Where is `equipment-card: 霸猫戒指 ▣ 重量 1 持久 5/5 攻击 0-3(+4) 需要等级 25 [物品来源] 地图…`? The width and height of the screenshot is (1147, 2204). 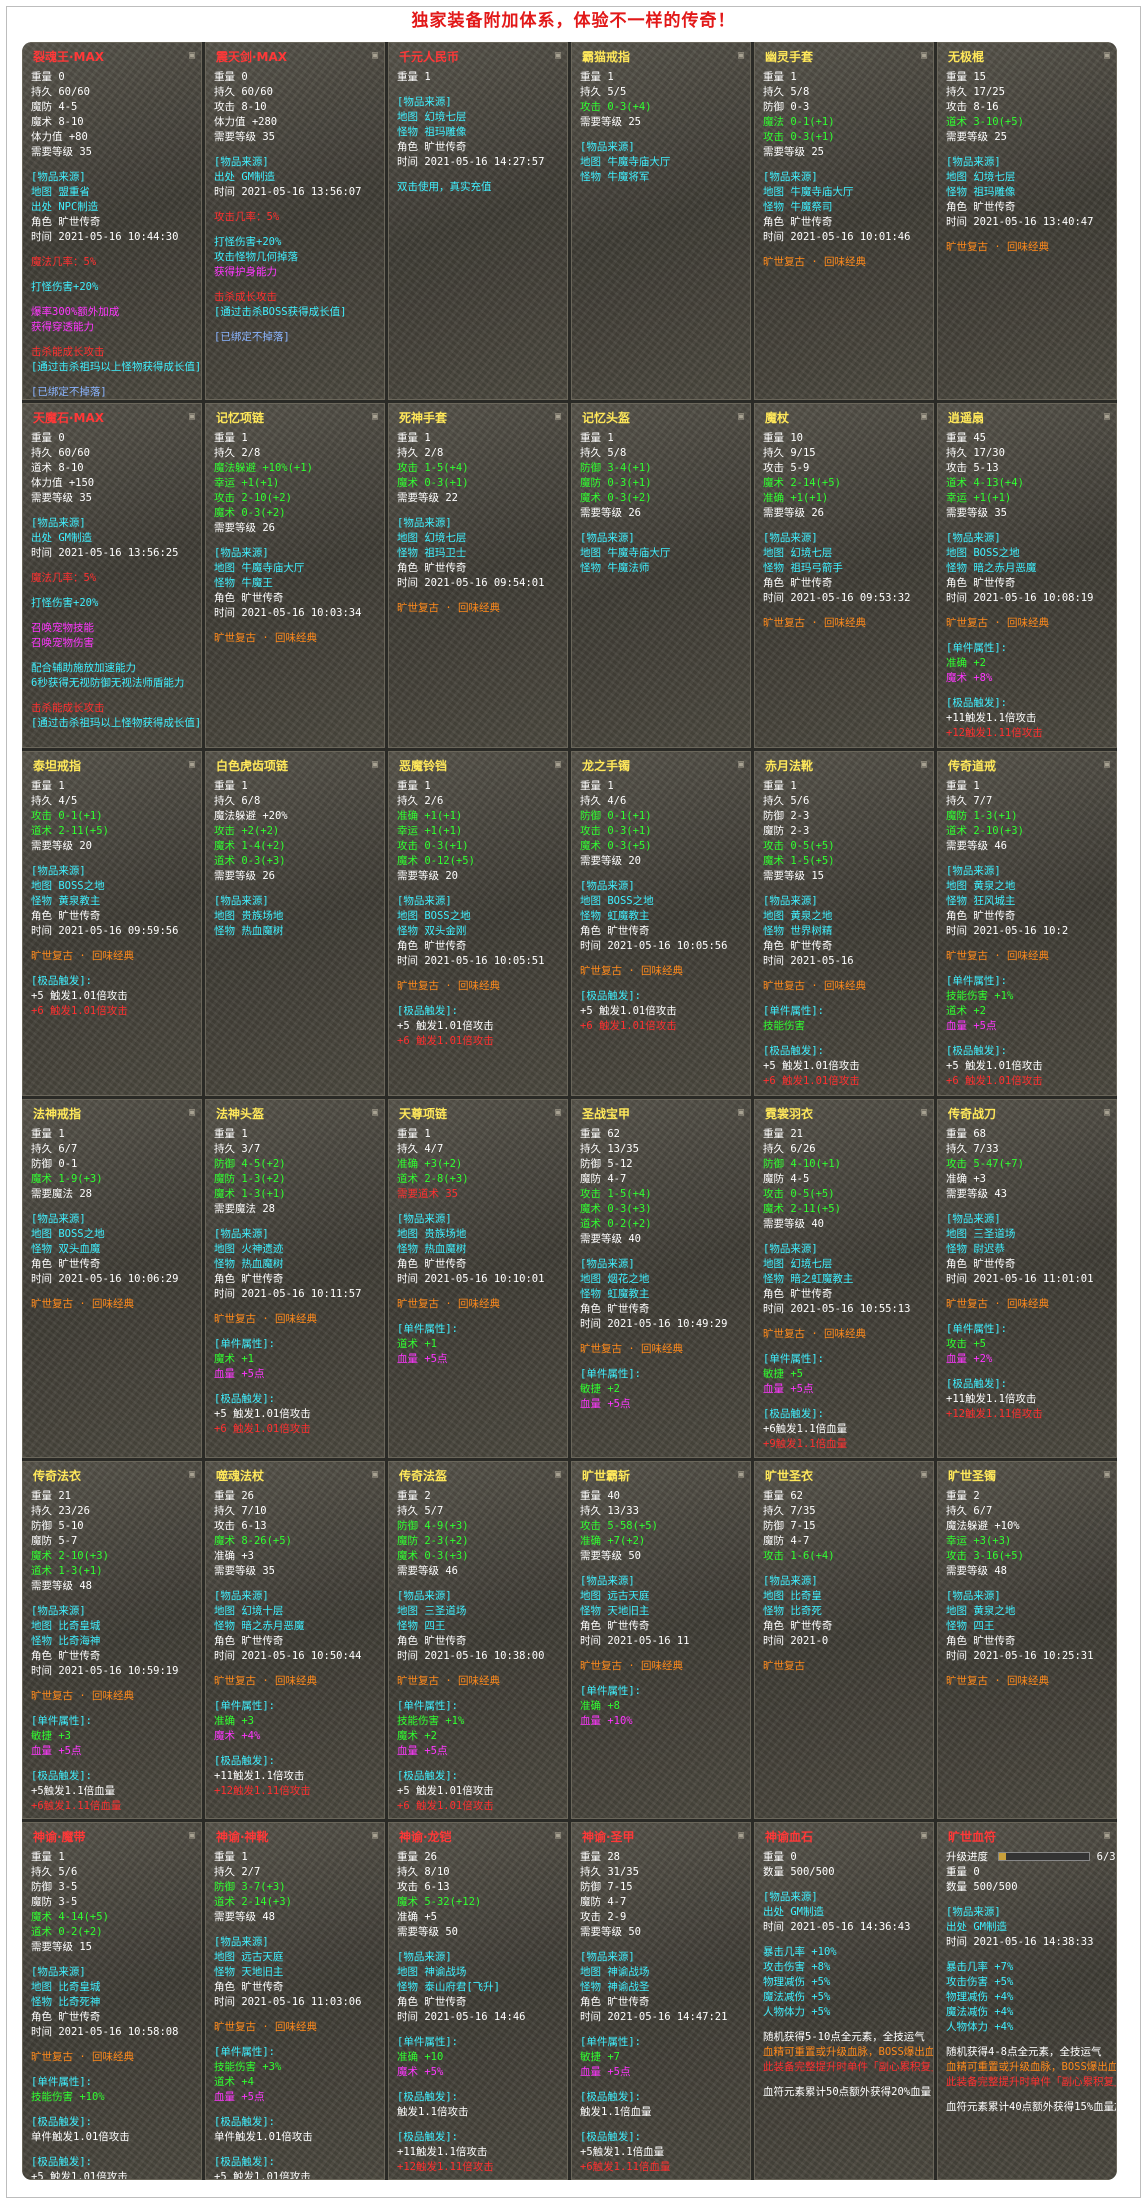 equipment-card: 霸猫戒指 ▣ 重量 1 持久 5/5 攻击 0-3(+4) 需要等级 25 [物品来源] 地图… is located at coordinates (661, 221).